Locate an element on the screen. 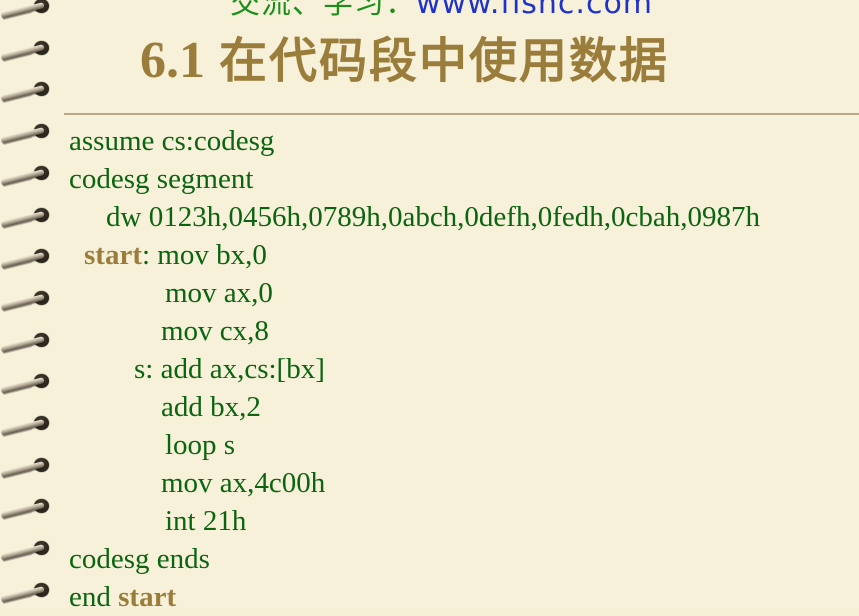  code-line-1: assume cs:codesg is located at coordinates (172, 141).